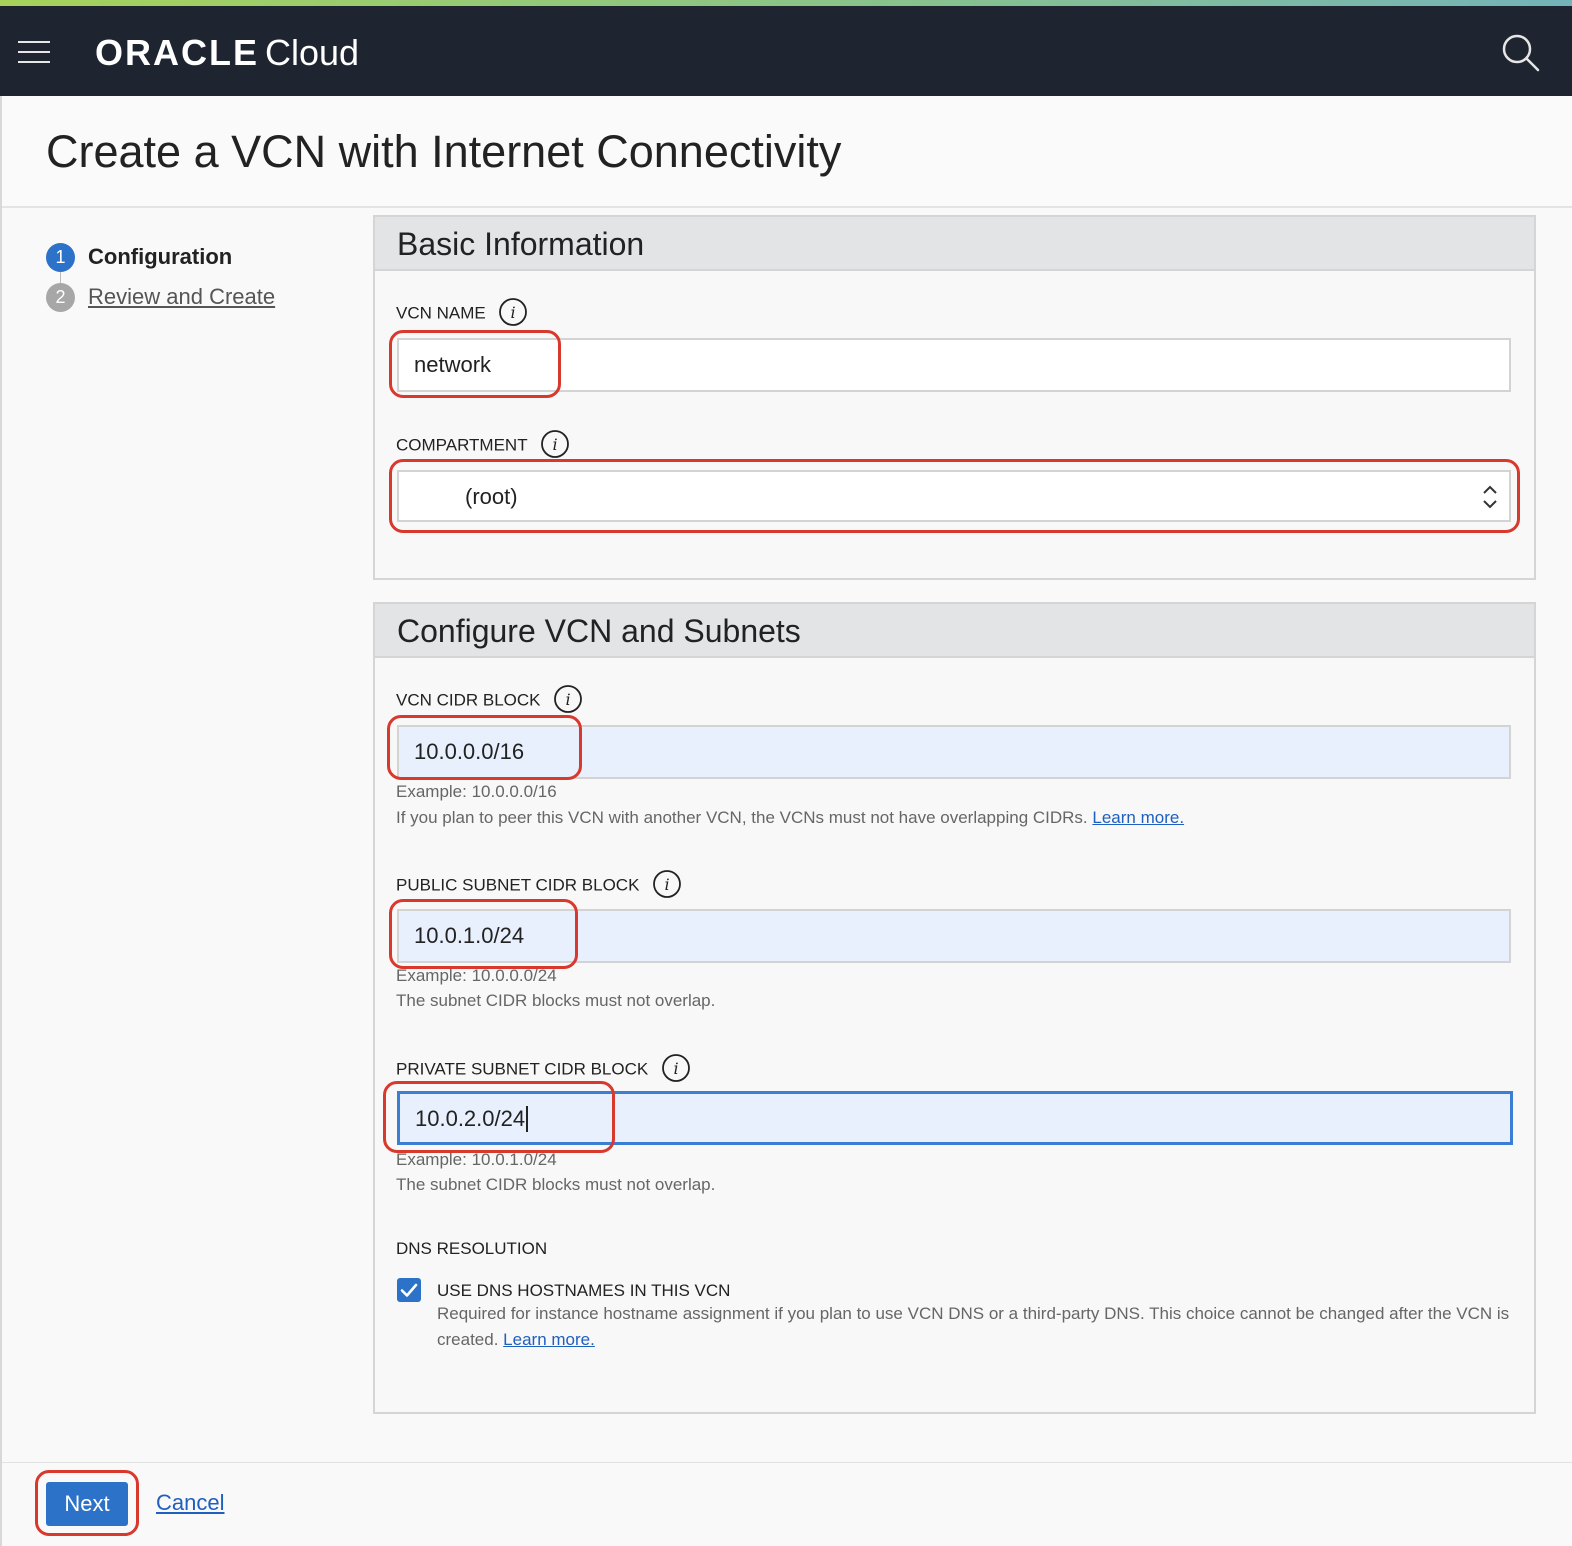 This screenshot has width=1572, height=1546. What do you see at coordinates (462, 312) in the screenshot?
I see `vcn-name-label: VCN NAME i` at bounding box center [462, 312].